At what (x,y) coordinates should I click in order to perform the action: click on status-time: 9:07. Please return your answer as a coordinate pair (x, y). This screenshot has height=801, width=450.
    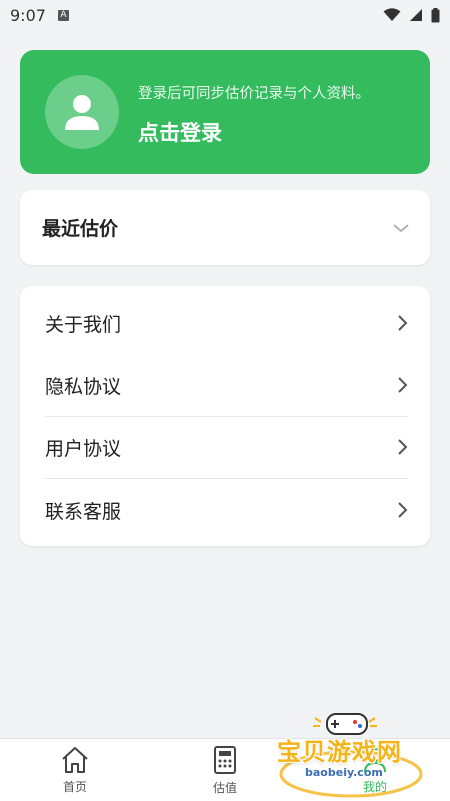
    Looking at the image, I should click on (28, 15).